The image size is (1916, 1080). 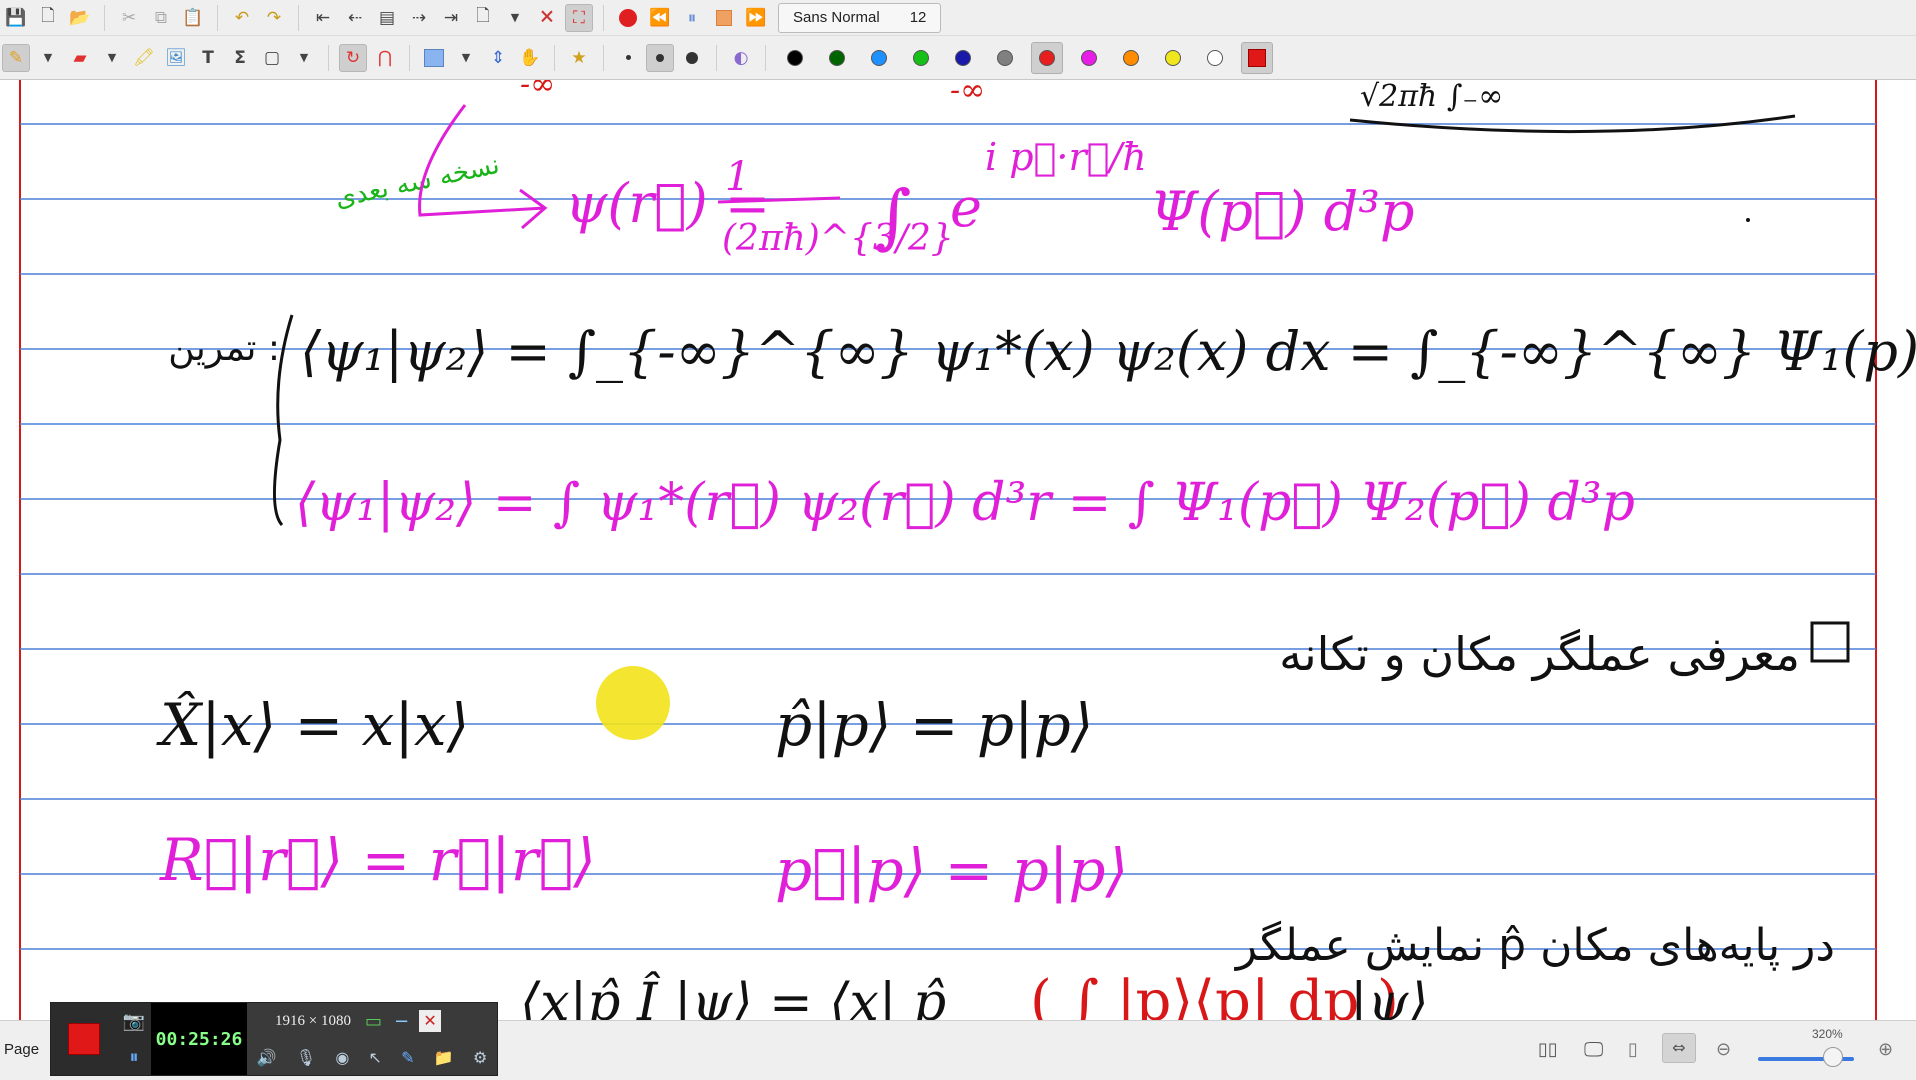 What do you see at coordinates (306, 1057) in the screenshot?
I see `microphone-icon: 🎙` at bounding box center [306, 1057].